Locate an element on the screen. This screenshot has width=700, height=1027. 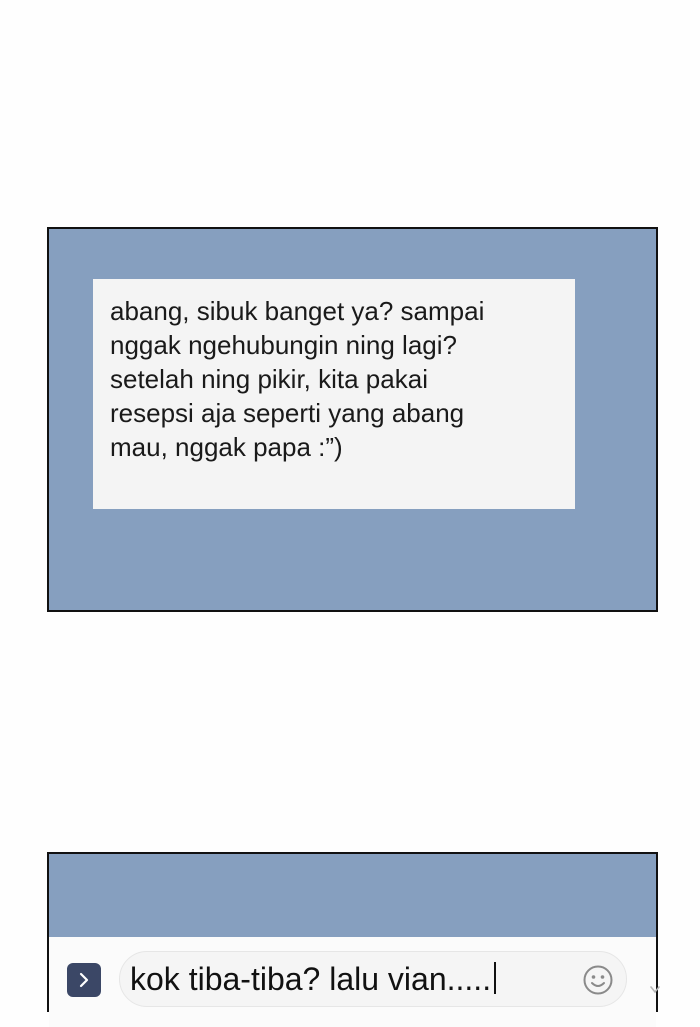
chevron-right-icon is located at coordinates (84, 980).